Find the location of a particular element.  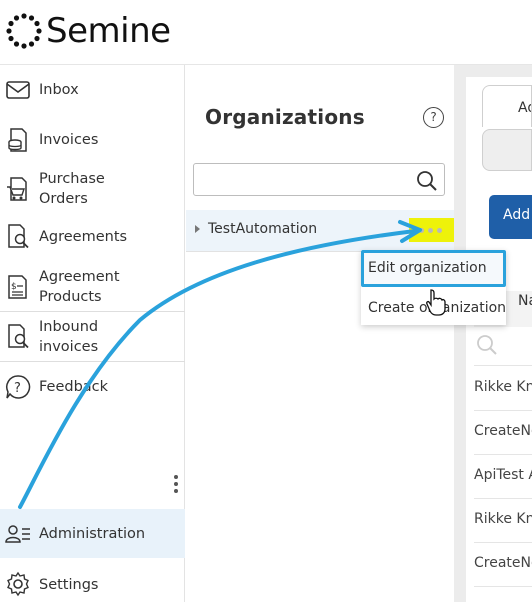

table-row: ApiTest A is located at coordinates (503, 477).